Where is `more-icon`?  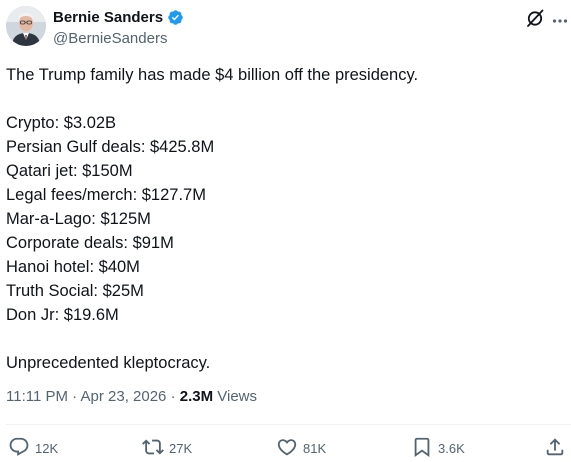
more-icon is located at coordinates (560, 17).